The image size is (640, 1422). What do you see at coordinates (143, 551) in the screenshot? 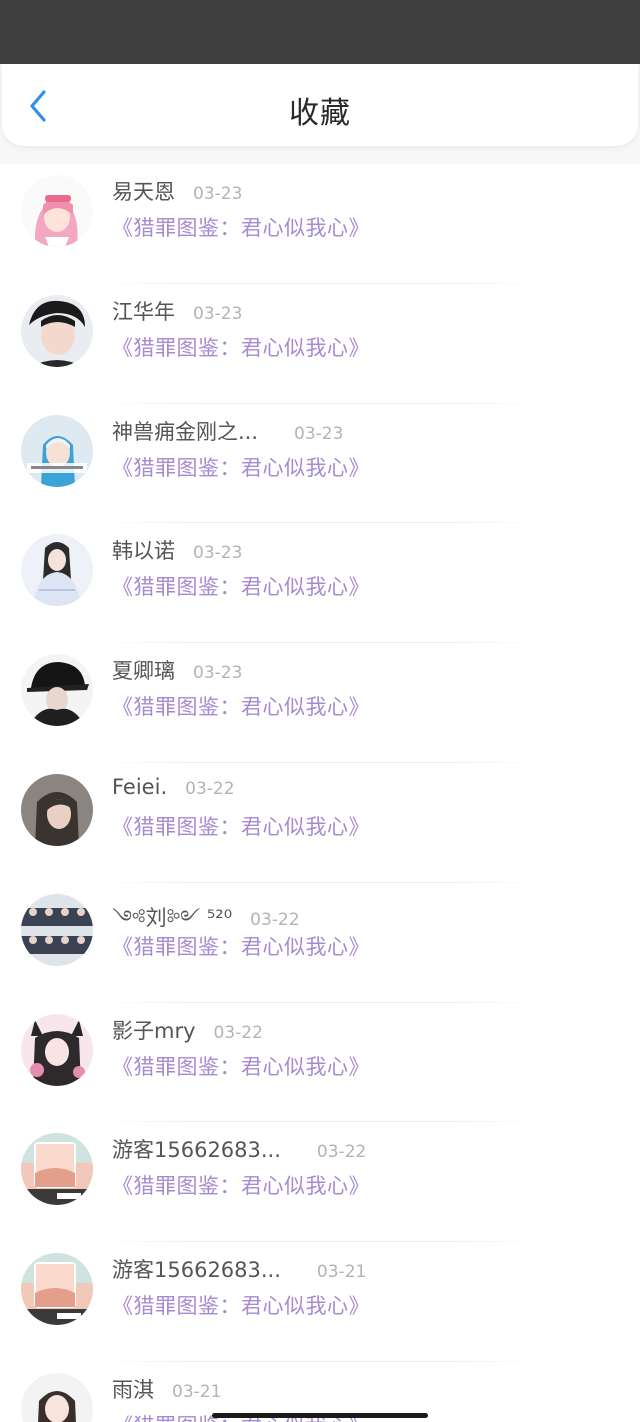
I see `user-name: 韩以诺` at bounding box center [143, 551].